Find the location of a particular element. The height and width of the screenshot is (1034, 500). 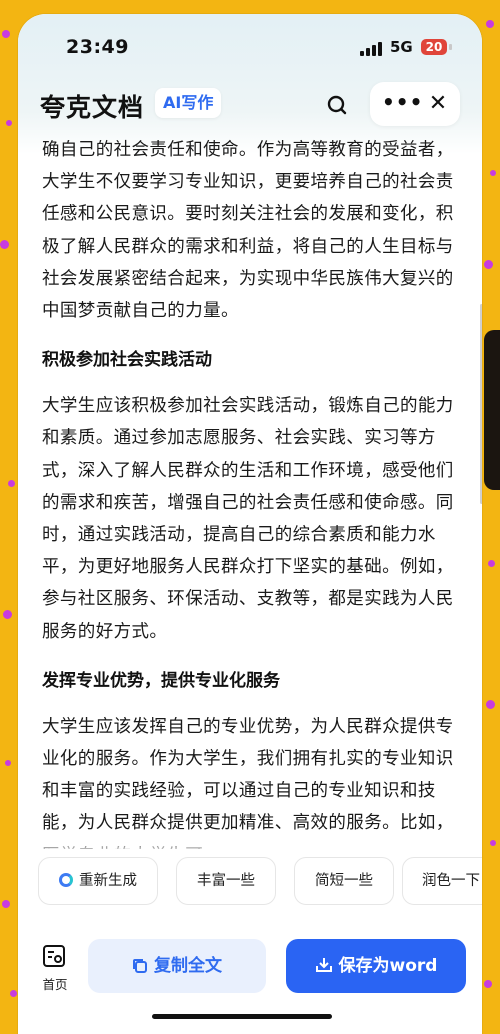

regenerate-icon is located at coordinates (66, 880).